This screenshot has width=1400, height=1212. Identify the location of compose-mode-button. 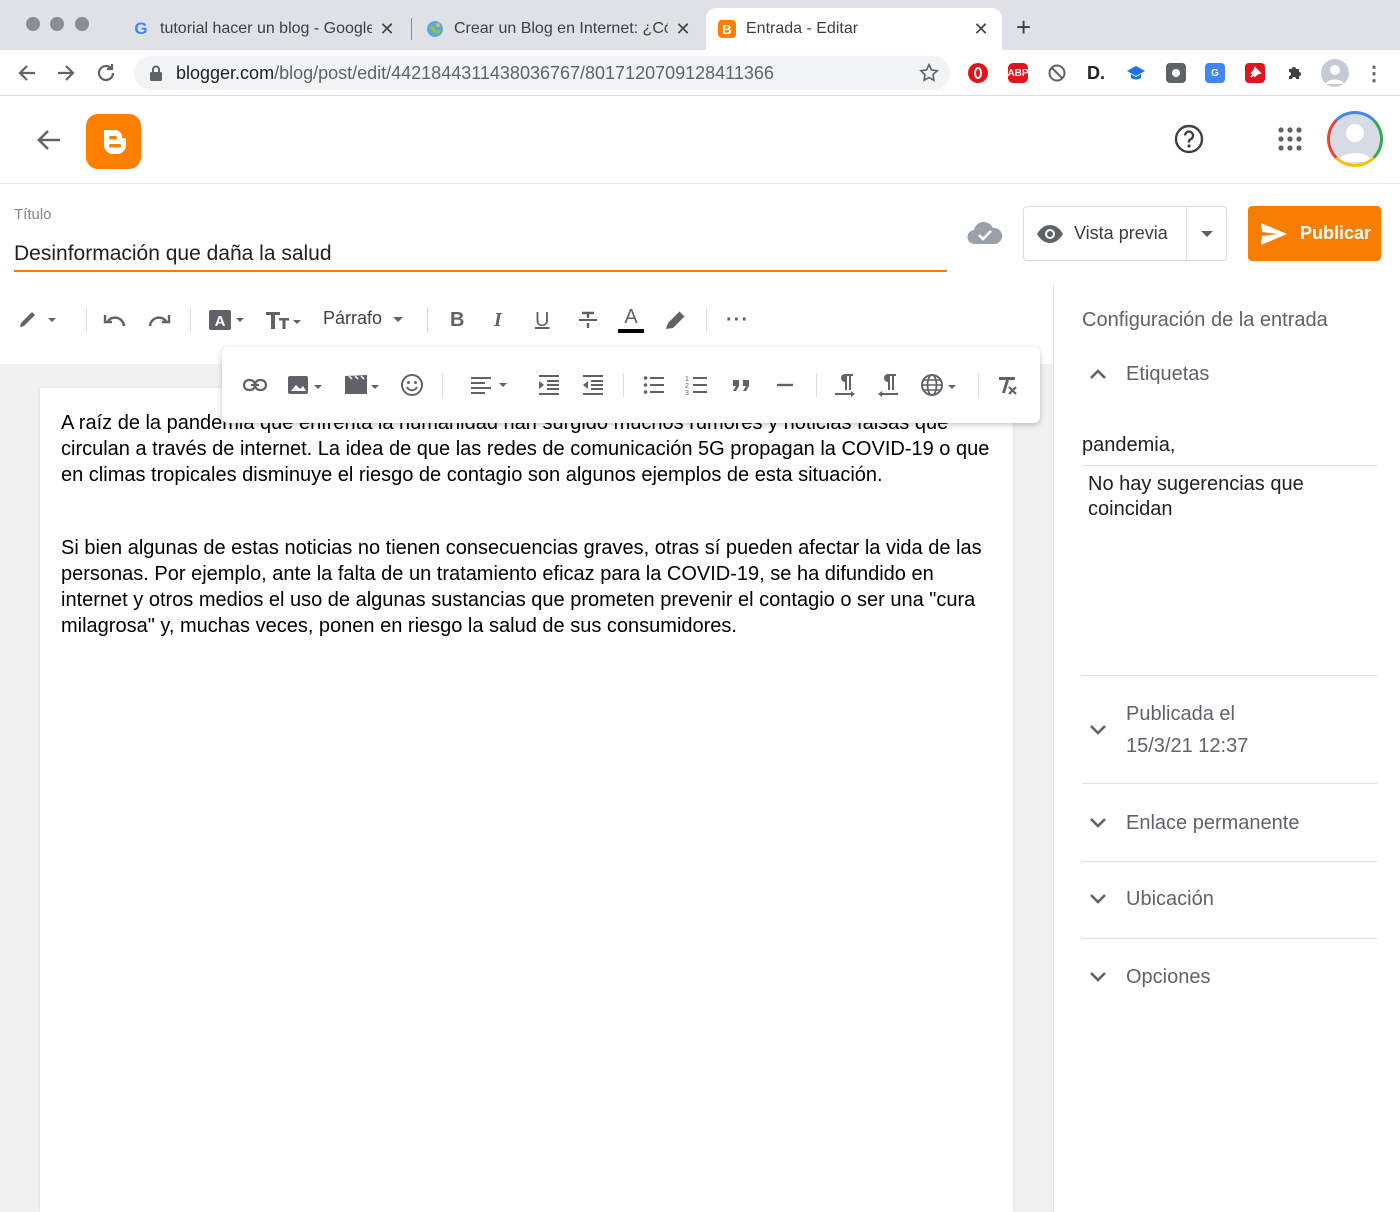
(38, 320).